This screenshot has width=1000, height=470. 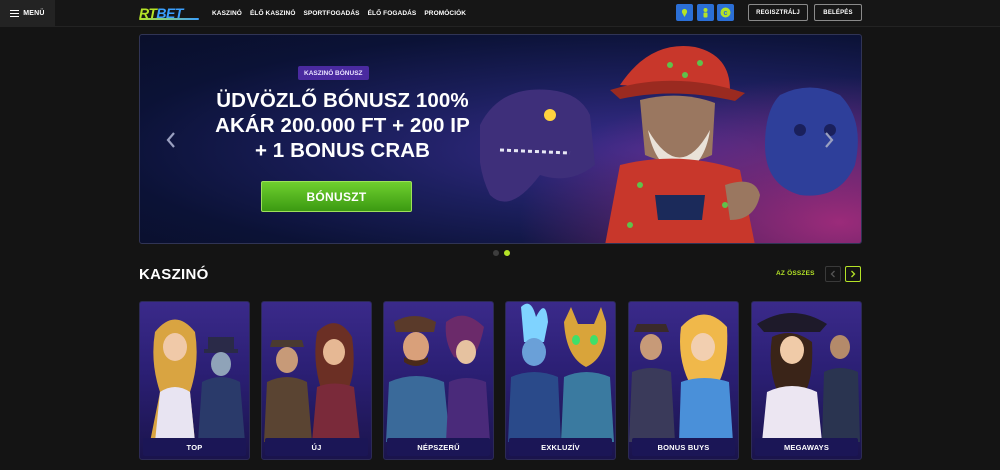 What do you see at coordinates (501, 253) in the screenshot?
I see `carousel-dots` at bounding box center [501, 253].